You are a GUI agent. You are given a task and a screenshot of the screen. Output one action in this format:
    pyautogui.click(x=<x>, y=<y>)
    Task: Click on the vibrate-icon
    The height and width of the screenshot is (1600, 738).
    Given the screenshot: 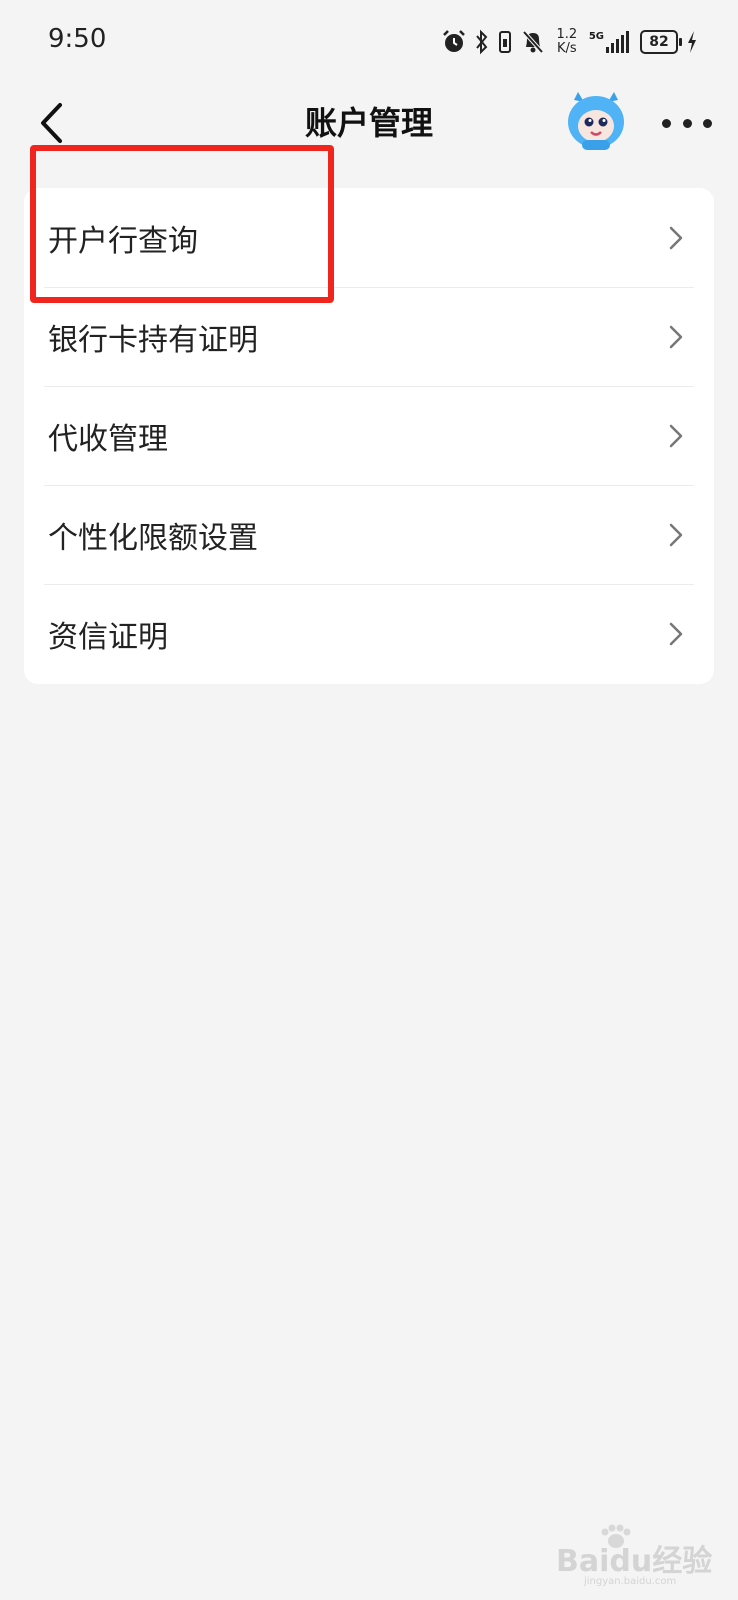 What is the action you would take?
    pyautogui.click(x=504, y=42)
    